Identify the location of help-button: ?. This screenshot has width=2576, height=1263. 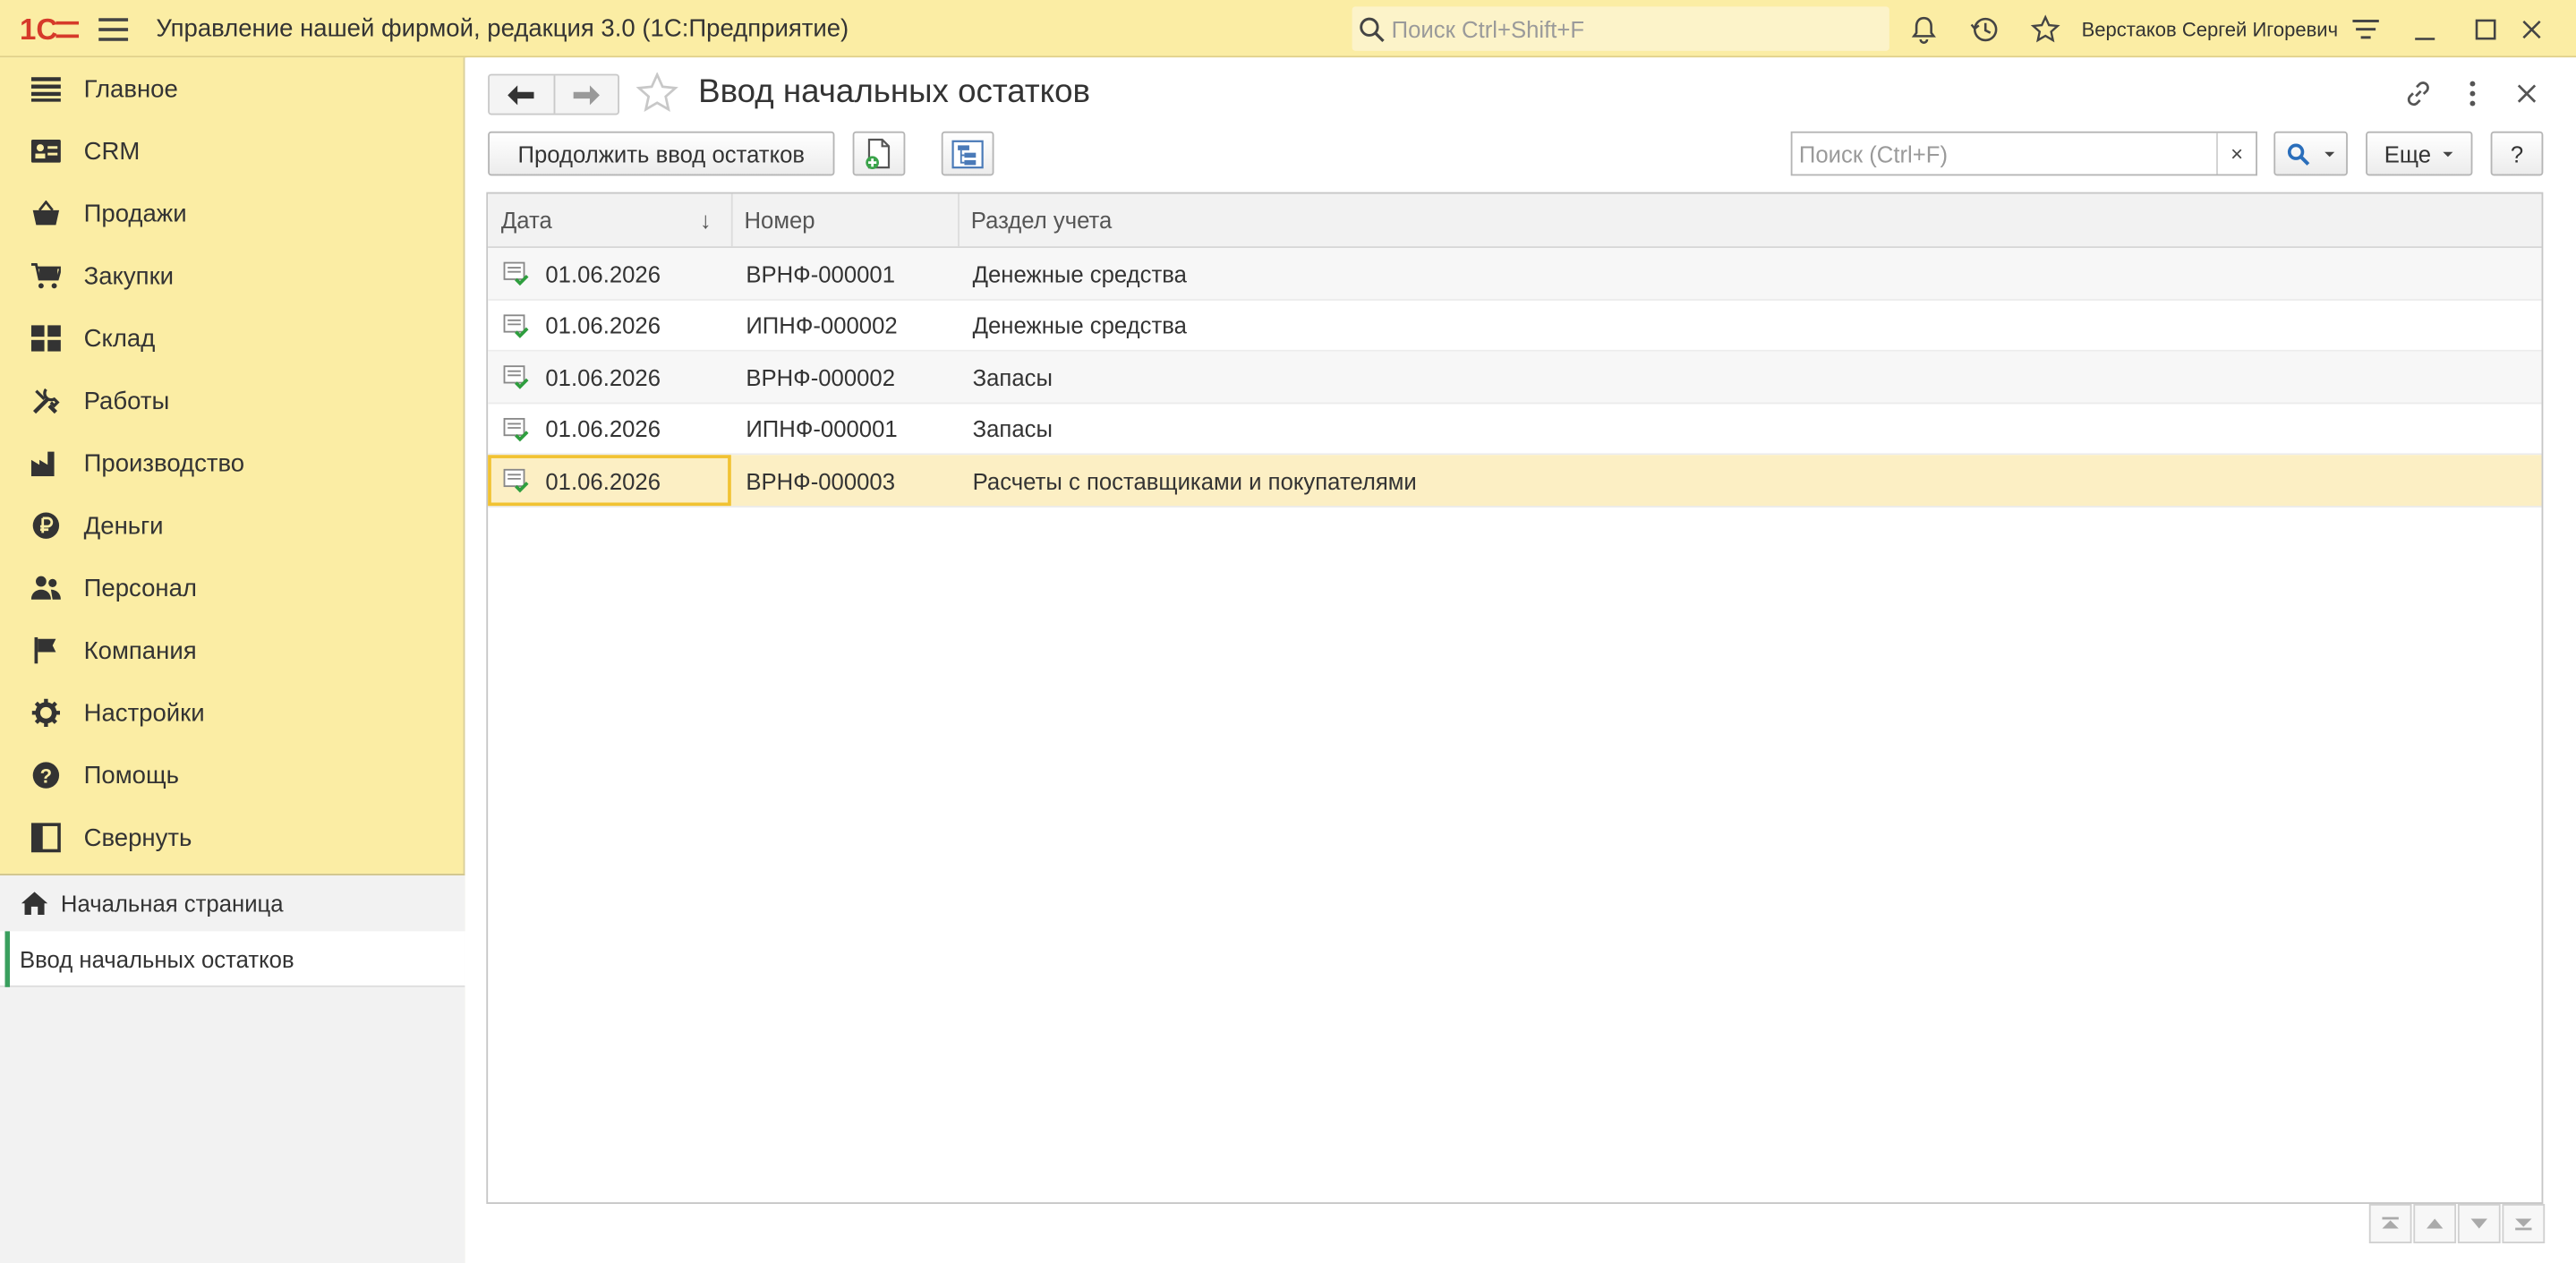
(2517, 154).